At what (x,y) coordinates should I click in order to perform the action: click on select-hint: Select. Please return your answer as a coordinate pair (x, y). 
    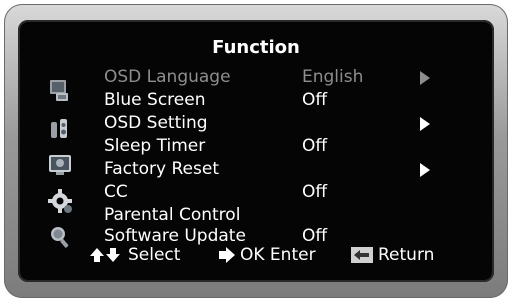
    Looking at the image, I should click on (134, 255).